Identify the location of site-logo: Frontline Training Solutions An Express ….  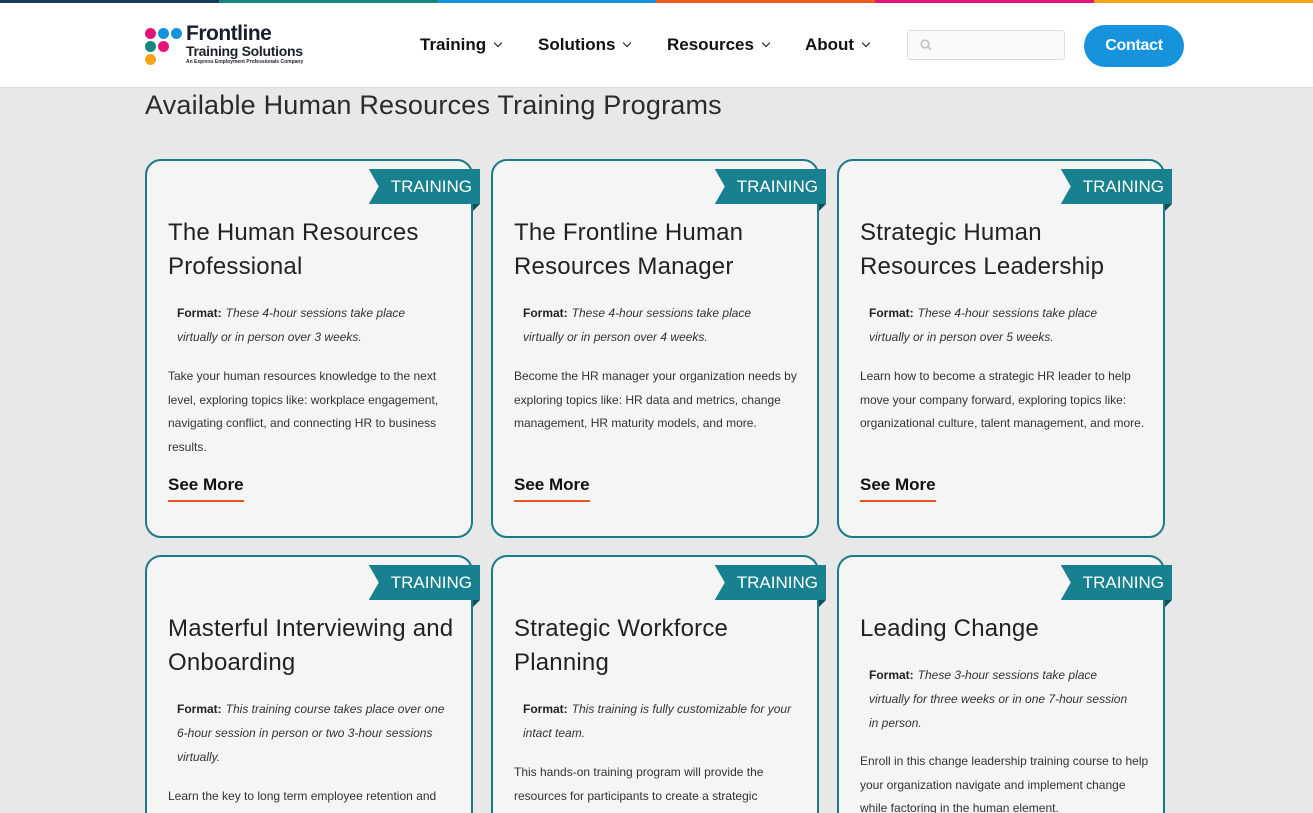
(235, 44).